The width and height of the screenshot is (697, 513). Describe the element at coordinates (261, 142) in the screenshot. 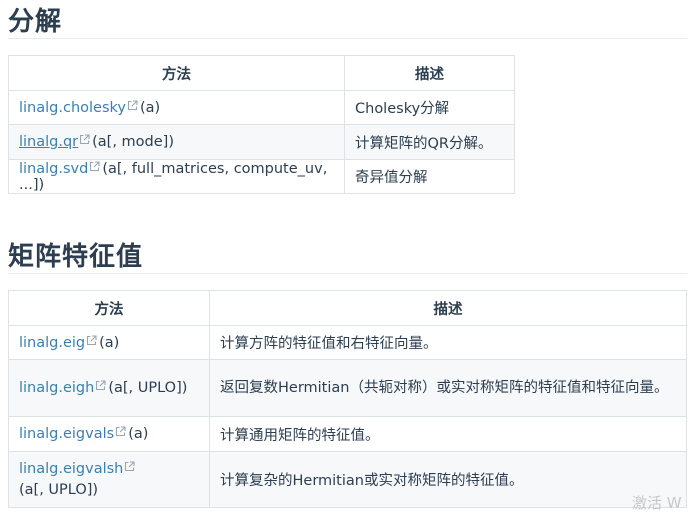

I see `table-row: linalg.qr (a[, mode]) 计算矩阵的QR分解。` at that location.